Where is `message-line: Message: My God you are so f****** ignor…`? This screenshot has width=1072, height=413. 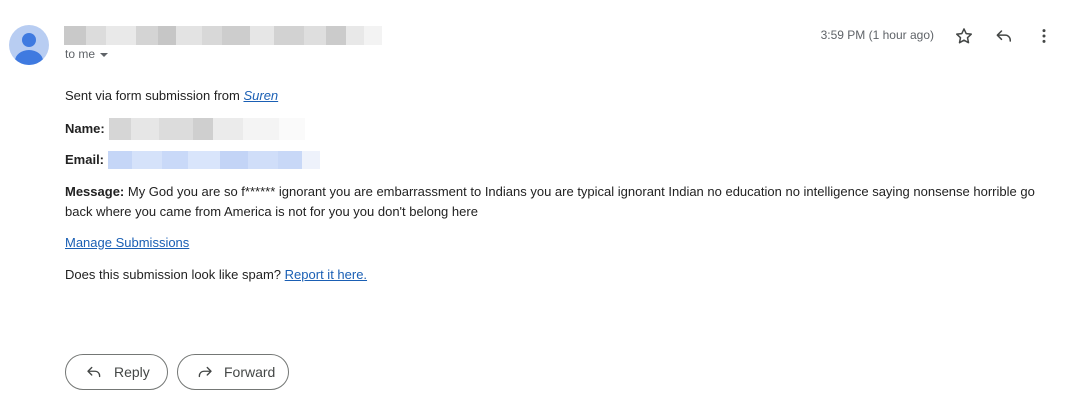
message-line: Message: My God you are so f****** ignor… is located at coordinates (557, 202).